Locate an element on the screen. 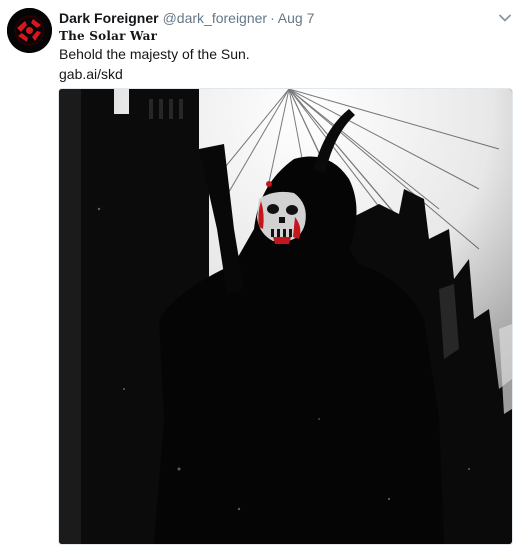  avatar is located at coordinates (29, 30).